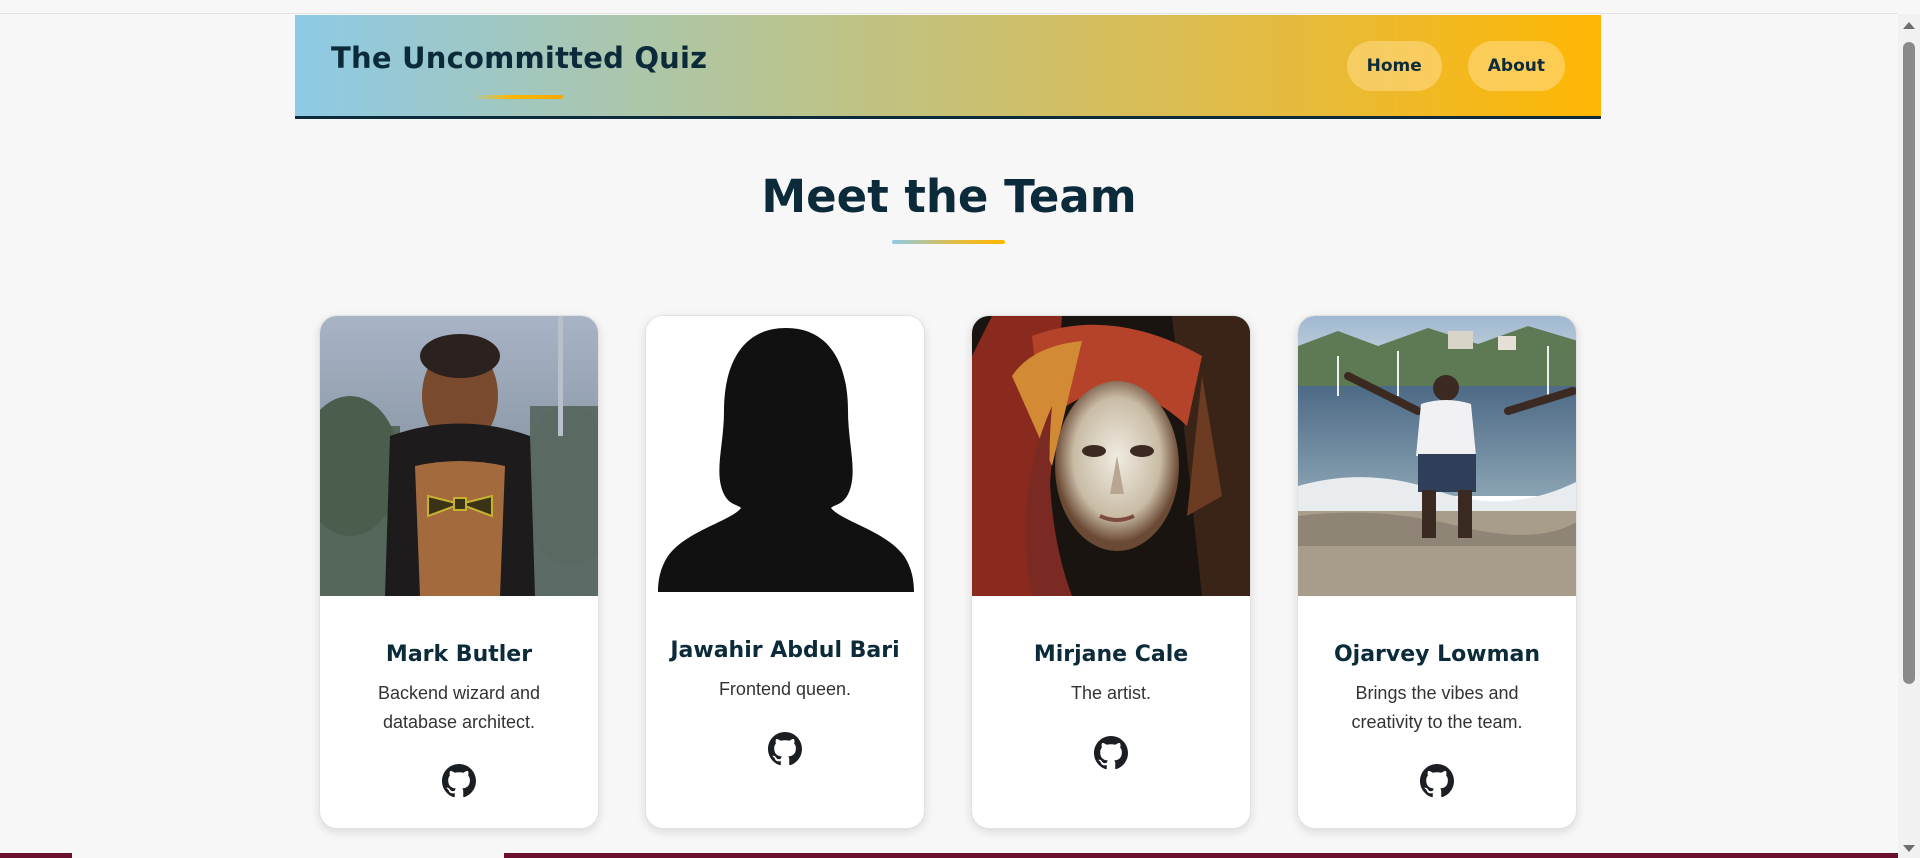  Describe the element at coordinates (1909, 363) in the screenshot. I see `scrollbar-thumb` at that location.